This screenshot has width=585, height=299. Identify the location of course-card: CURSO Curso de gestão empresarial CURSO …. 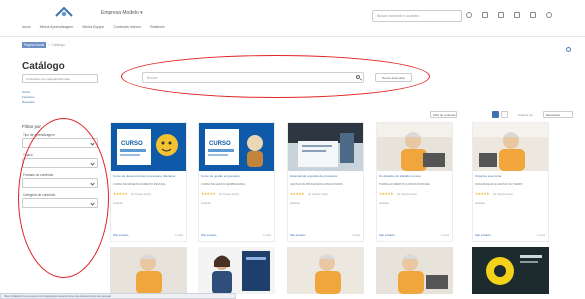
(236, 182).